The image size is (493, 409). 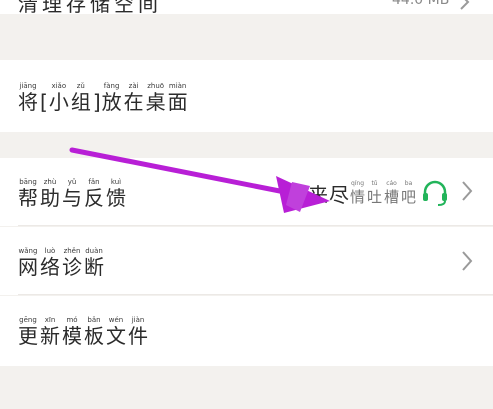 What do you see at coordinates (72, 336) in the screenshot?
I see `row-3-hanzi: 模` at bounding box center [72, 336].